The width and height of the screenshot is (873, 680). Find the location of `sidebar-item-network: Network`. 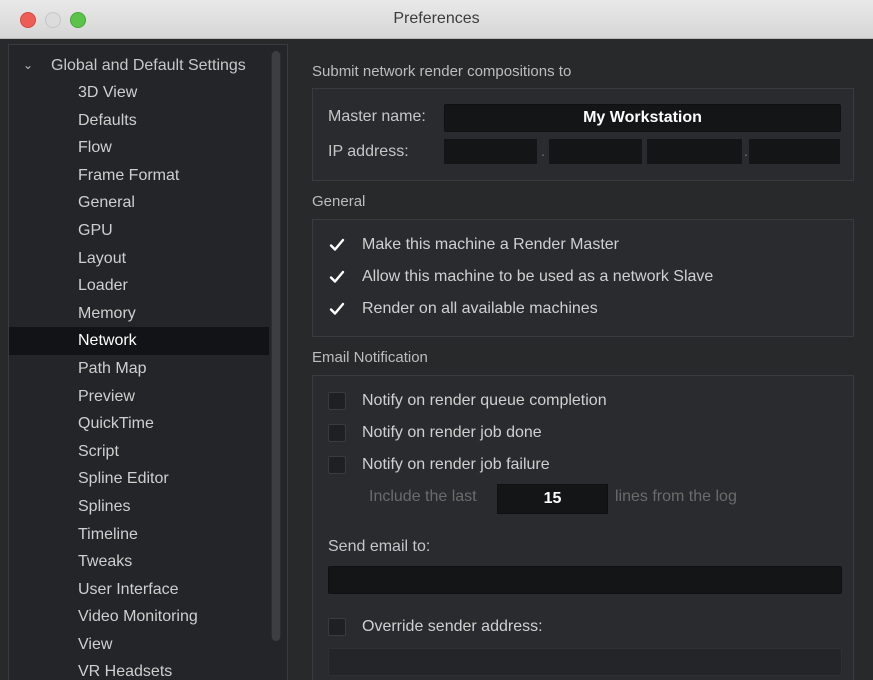

sidebar-item-network: Network is located at coordinates (139, 341).